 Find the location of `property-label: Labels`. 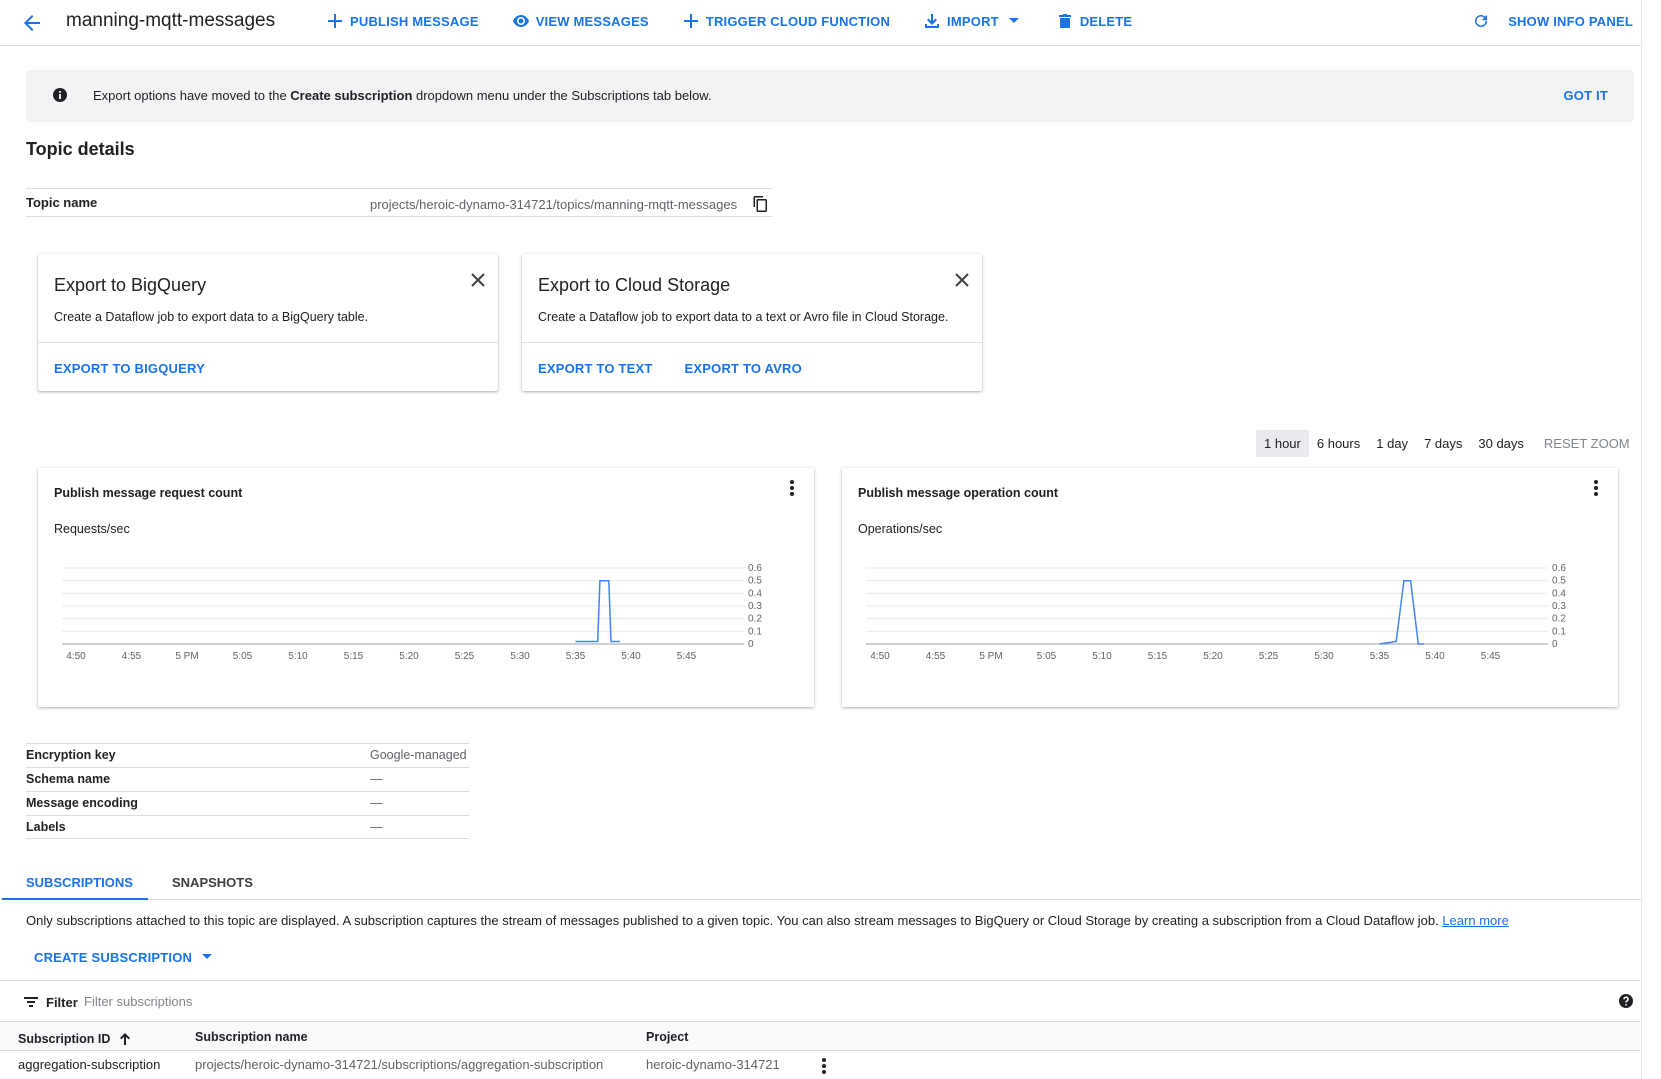

property-label: Labels is located at coordinates (46, 827).